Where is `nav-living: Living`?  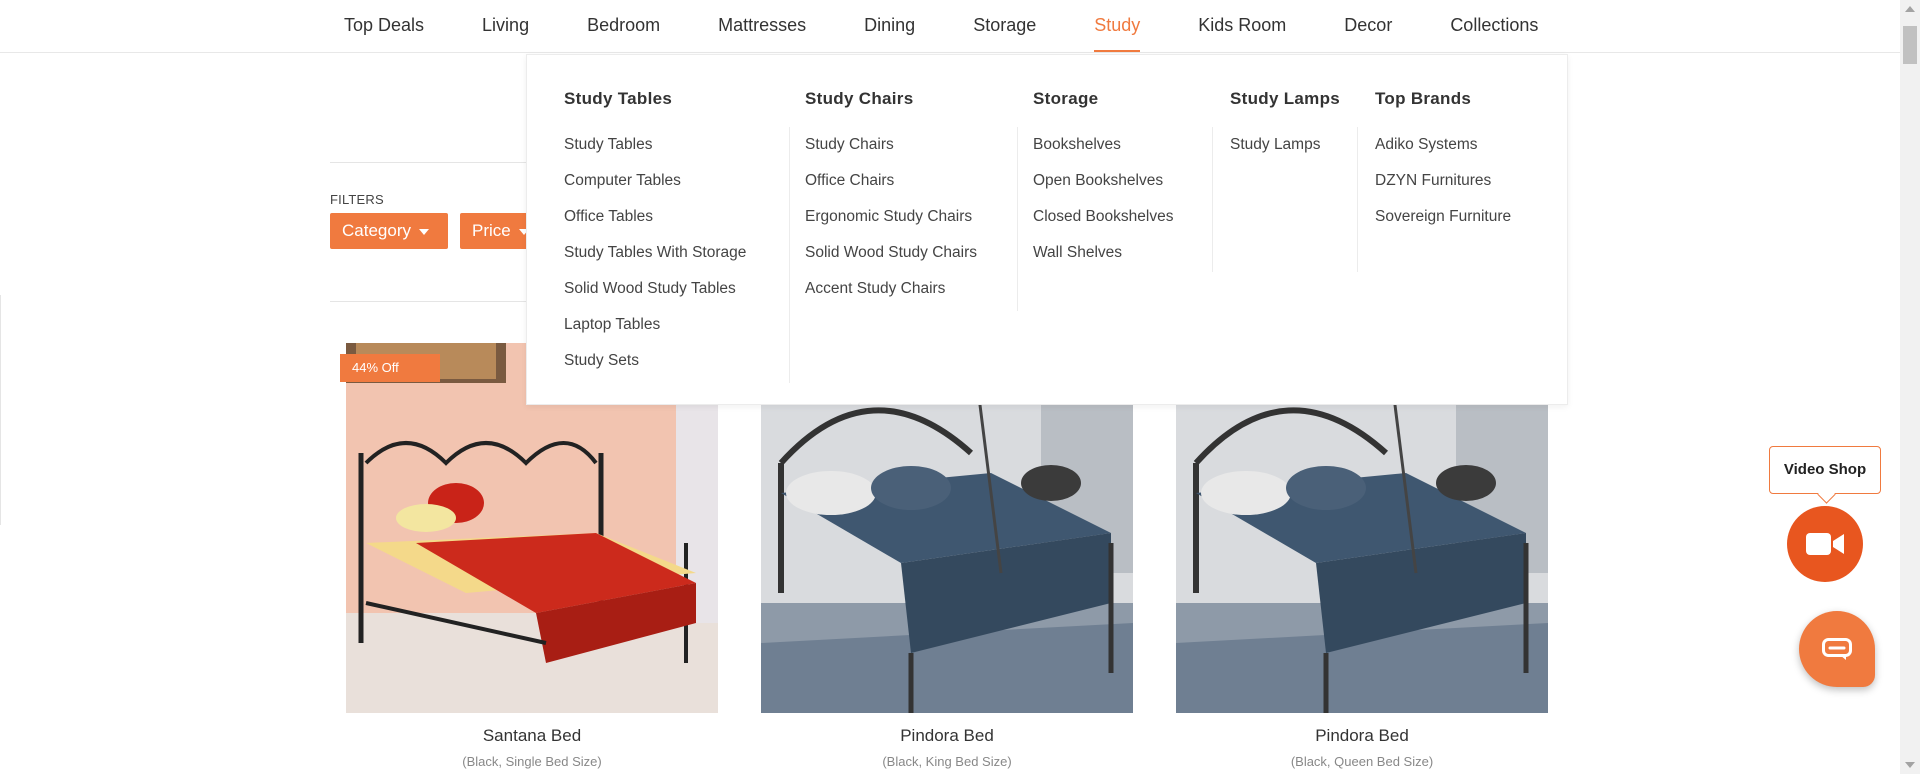 nav-living: Living is located at coordinates (505, 26).